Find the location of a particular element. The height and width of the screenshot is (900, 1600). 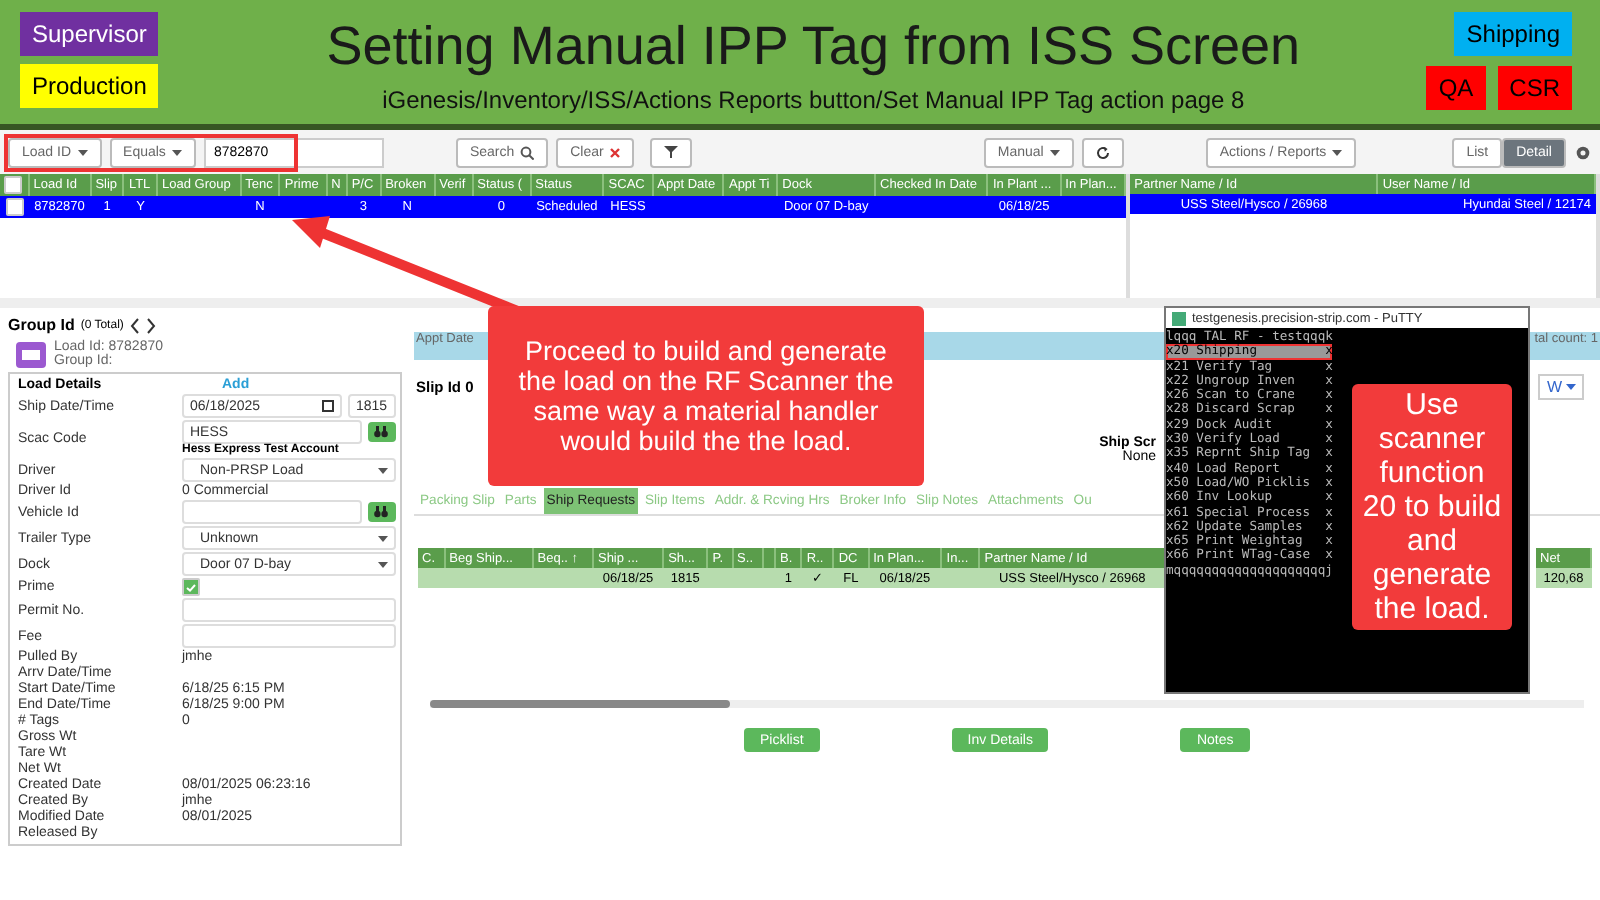

filter-button is located at coordinates (670, 152).